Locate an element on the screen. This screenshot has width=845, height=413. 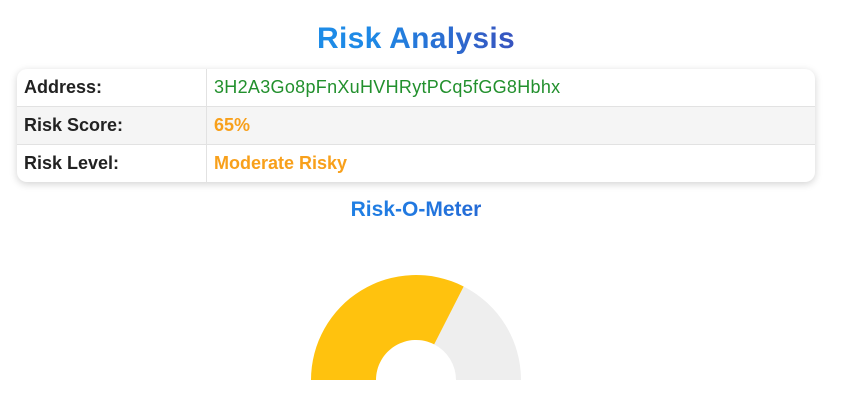
address-row: Address: 3H2A3Go8pFnXuHVHRytPCq5fGG8Hbhx is located at coordinates (416, 88).